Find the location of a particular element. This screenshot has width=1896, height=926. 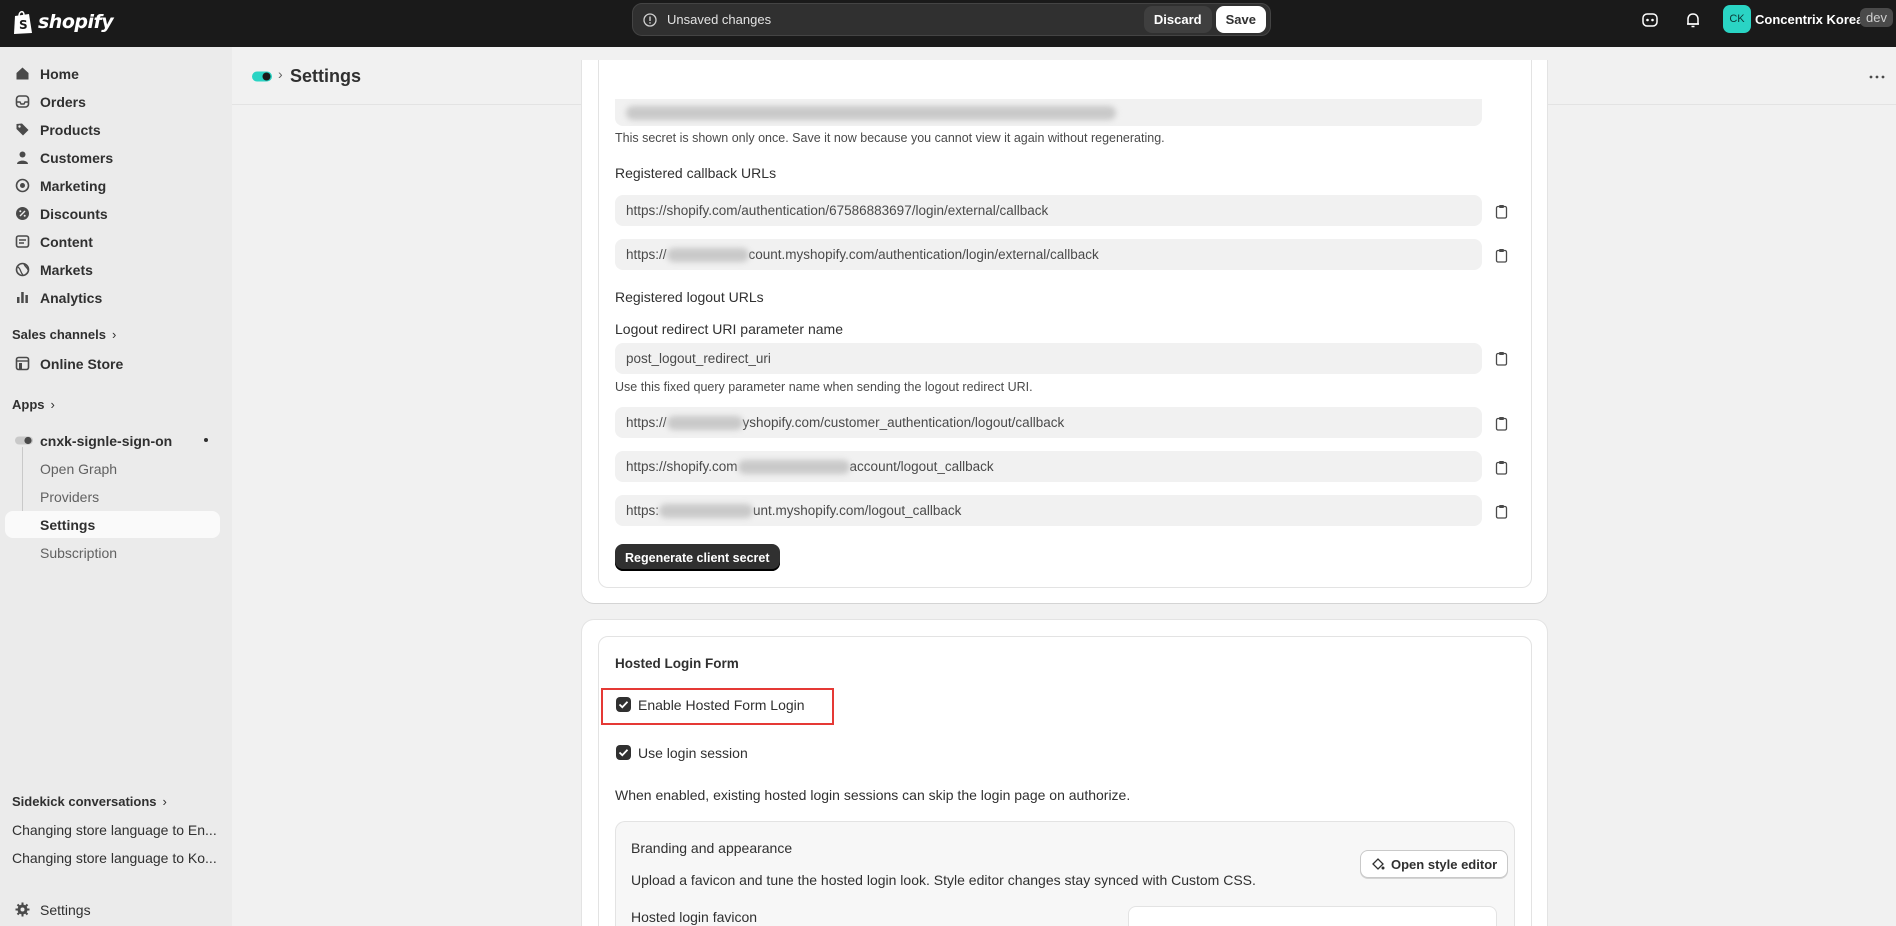

client-secret-field is located at coordinates (1048, 112).